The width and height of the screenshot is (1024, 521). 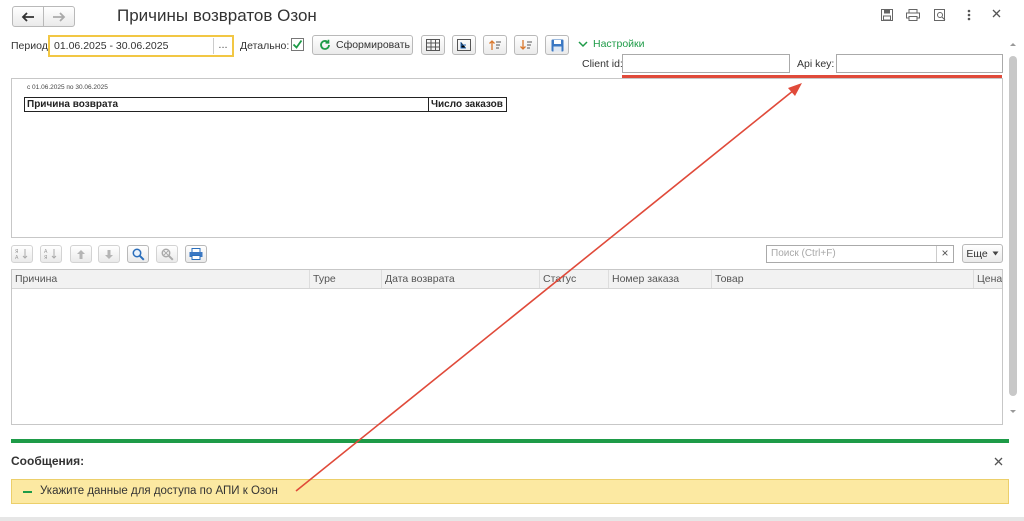 I want to click on move-up-button, so click(x=81, y=254).